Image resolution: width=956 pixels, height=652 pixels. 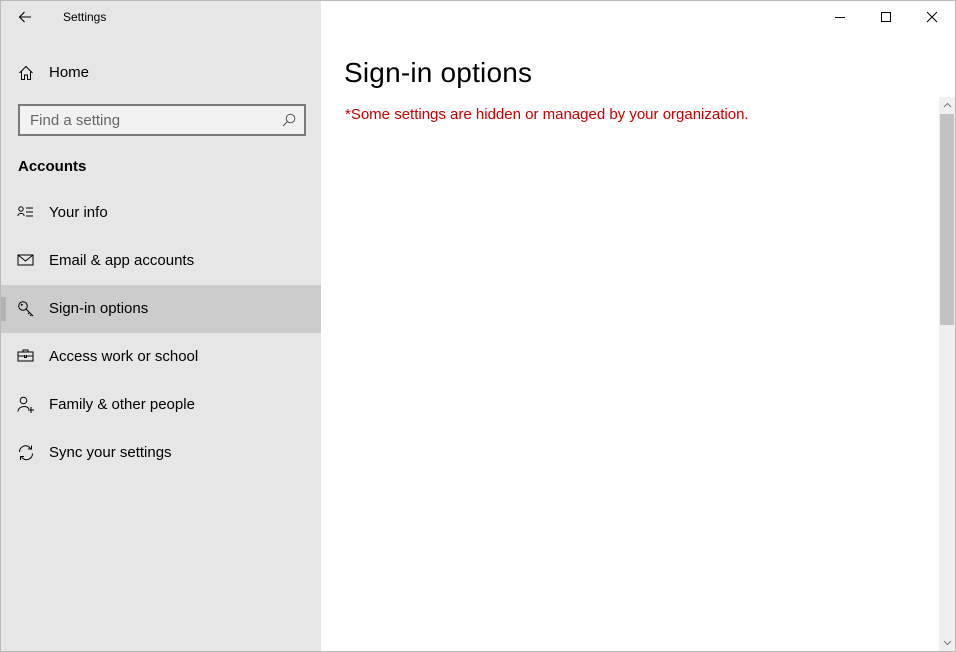 I want to click on scroll-up-button, so click(x=947, y=105).